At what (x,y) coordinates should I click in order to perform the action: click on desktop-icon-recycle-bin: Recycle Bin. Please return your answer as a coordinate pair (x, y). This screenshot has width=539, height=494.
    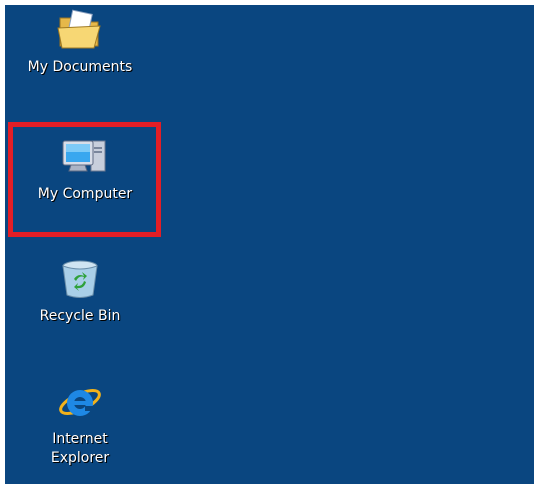
    Looking at the image, I should click on (80, 291).